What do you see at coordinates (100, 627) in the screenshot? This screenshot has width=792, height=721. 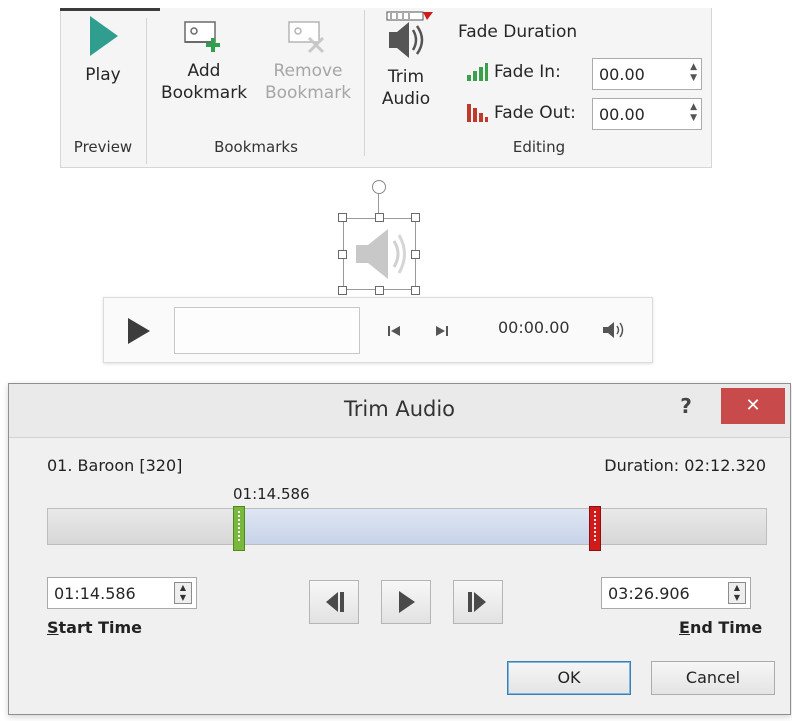 I see `start-time-label-text: tart Time` at bounding box center [100, 627].